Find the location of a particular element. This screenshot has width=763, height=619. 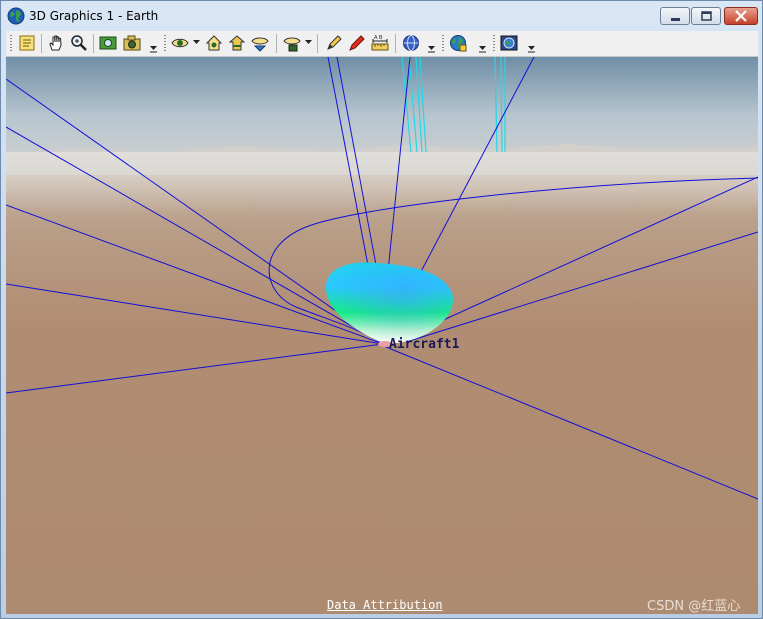

home-view-icon is located at coordinates (214, 43).